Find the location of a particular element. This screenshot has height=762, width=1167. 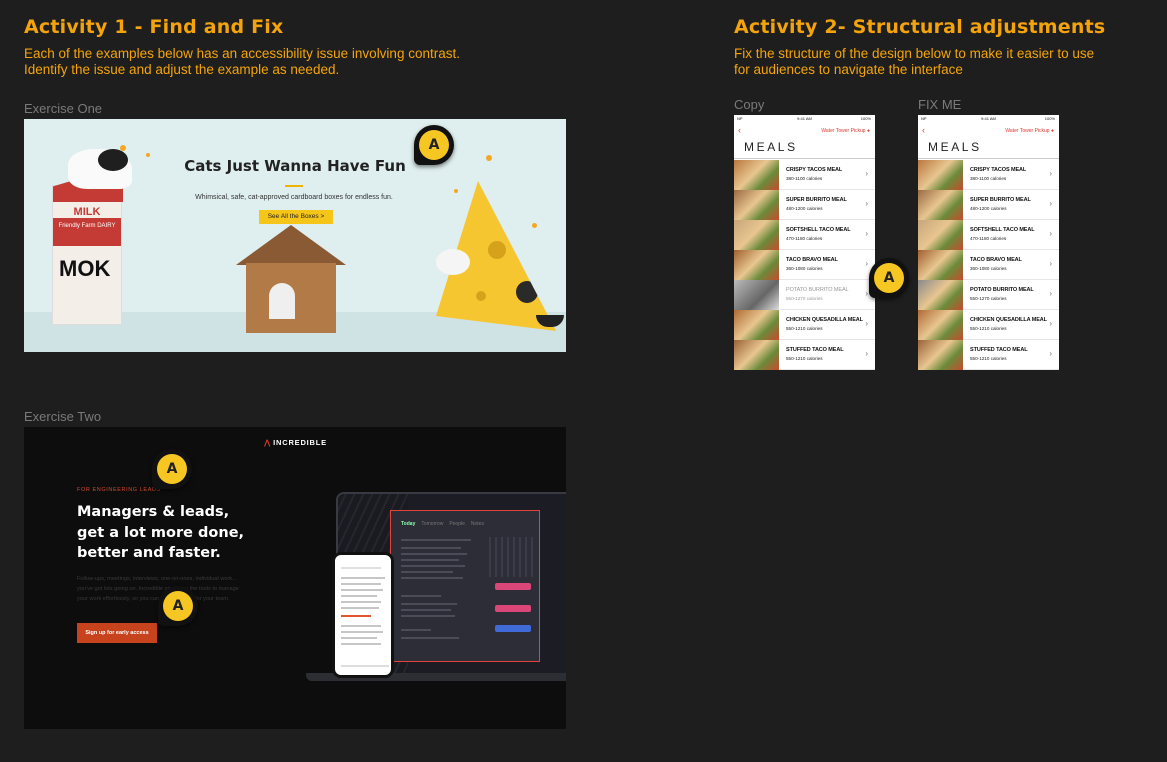

activity2-title: Activity 2- Structural adjustments is located at coordinates (920, 27).